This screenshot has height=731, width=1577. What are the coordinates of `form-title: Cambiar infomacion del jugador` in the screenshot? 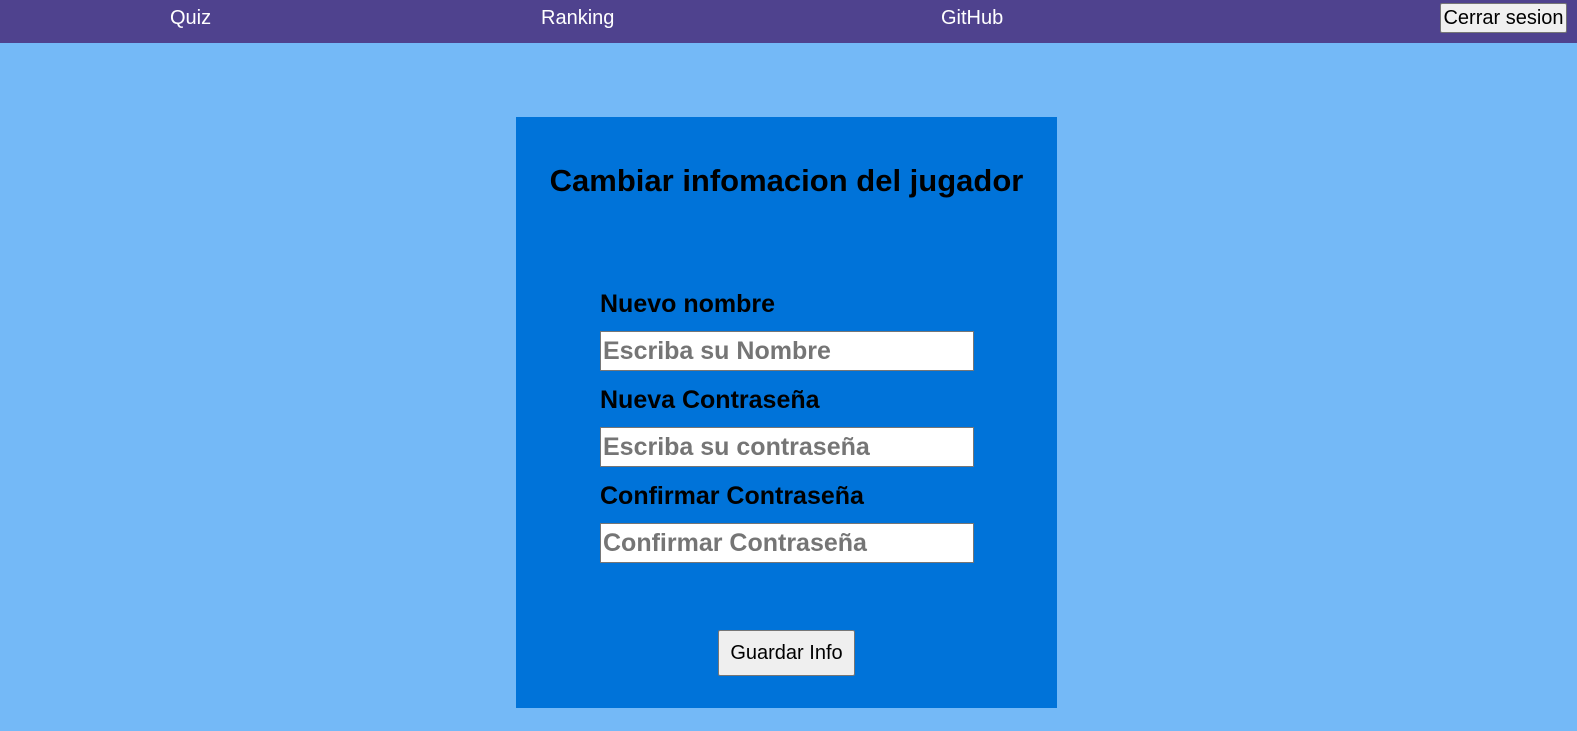 It's located at (786, 180).